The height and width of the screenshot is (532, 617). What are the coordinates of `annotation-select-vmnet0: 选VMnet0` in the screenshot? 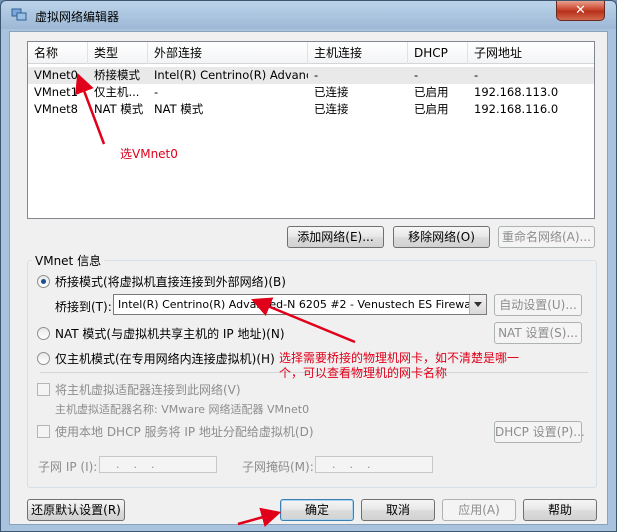 It's located at (149, 154).